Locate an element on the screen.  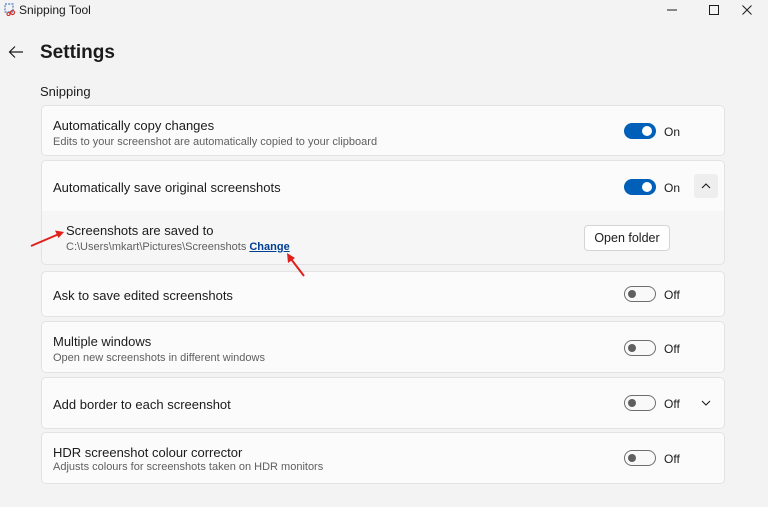
setting-label: Screenshots are saved to is located at coordinates (140, 230).